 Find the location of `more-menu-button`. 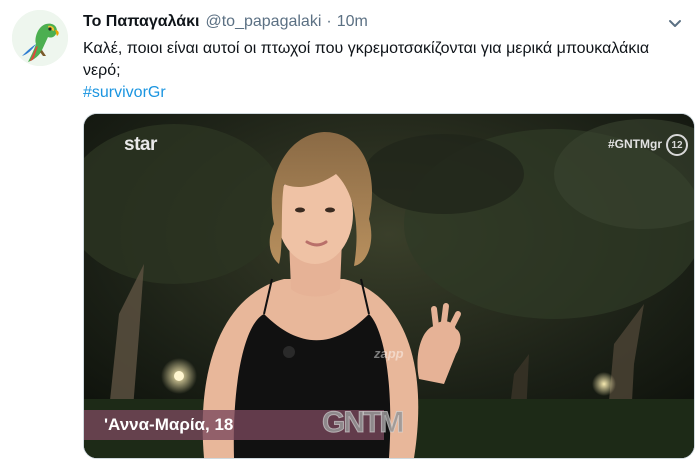

more-menu-button is located at coordinates (675, 23).